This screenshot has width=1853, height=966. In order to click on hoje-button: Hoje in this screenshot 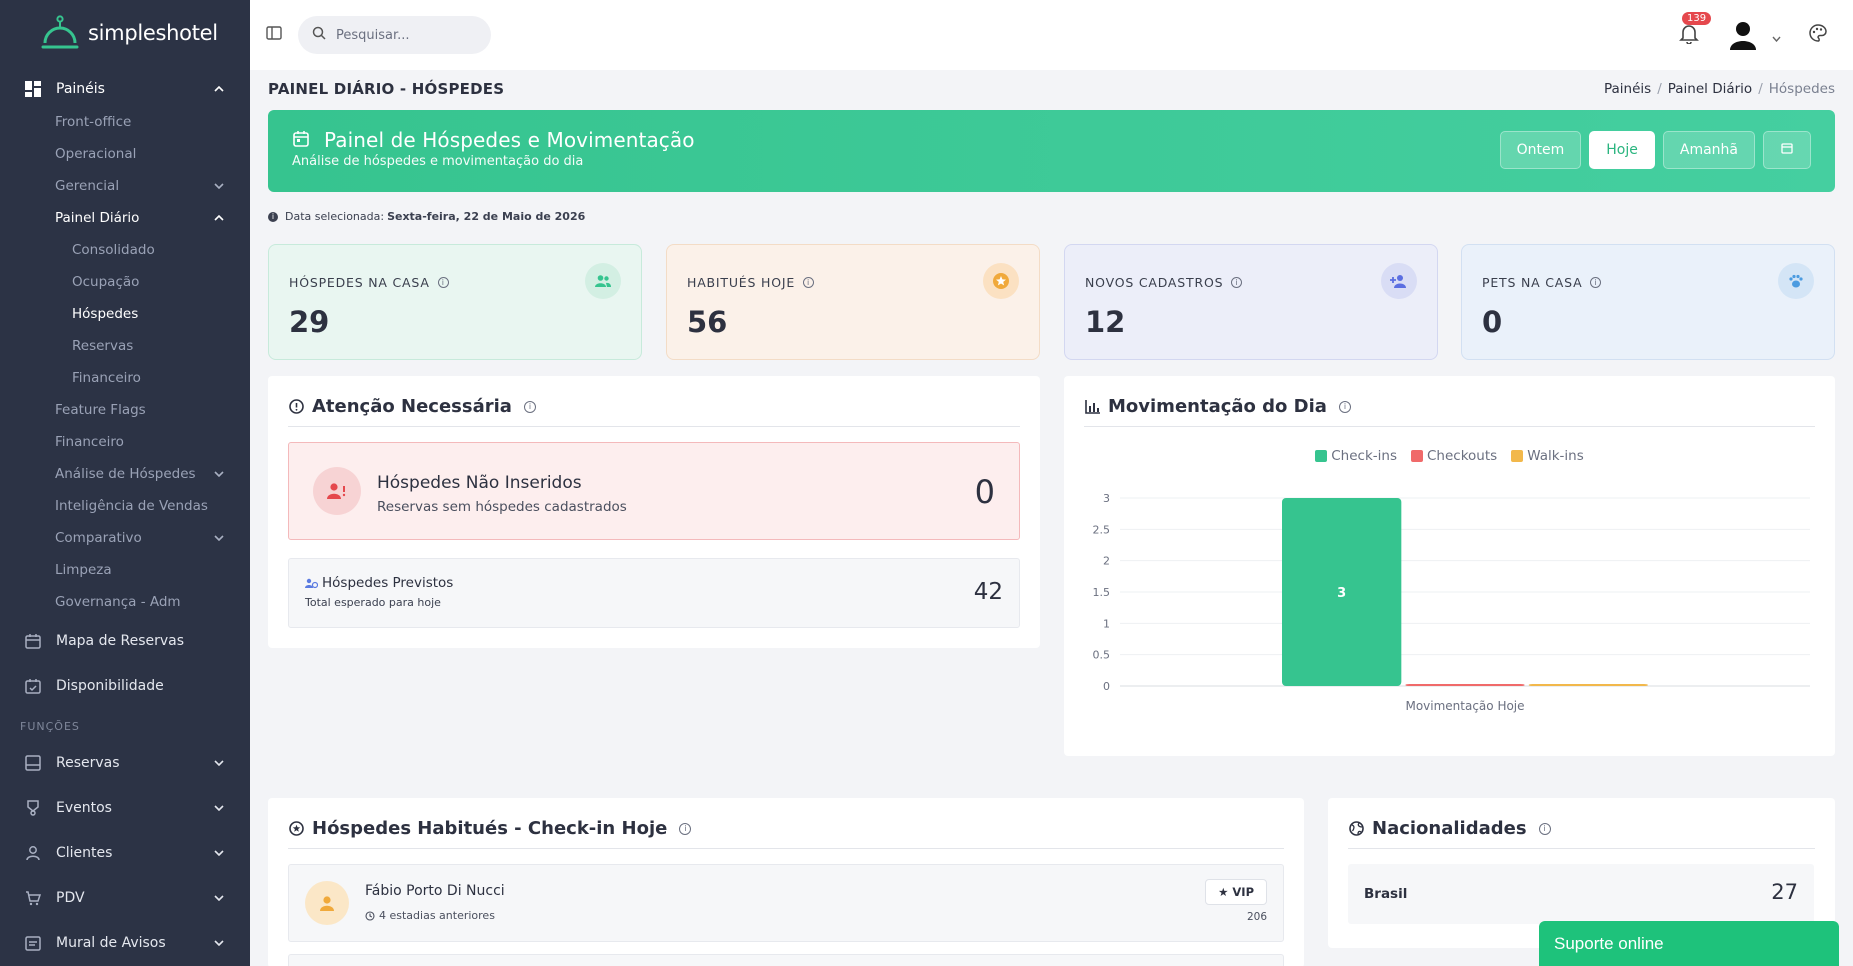, I will do `click(1622, 150)`.